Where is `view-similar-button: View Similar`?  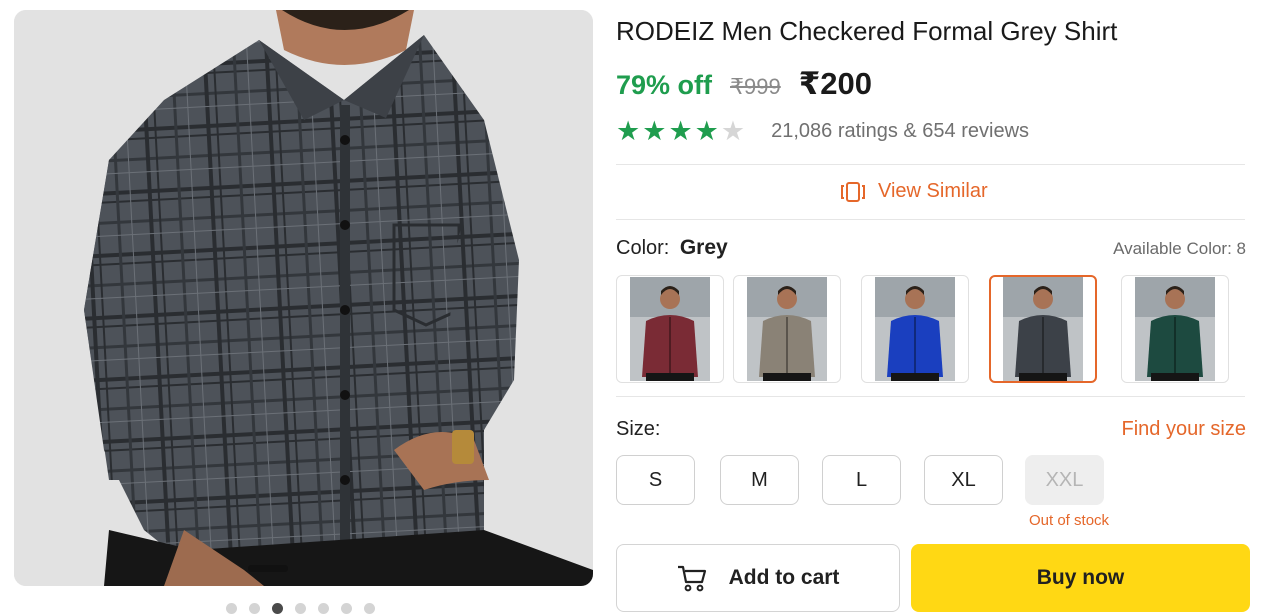 view-similar-button: View Similar is located at coordinates (914, 191).